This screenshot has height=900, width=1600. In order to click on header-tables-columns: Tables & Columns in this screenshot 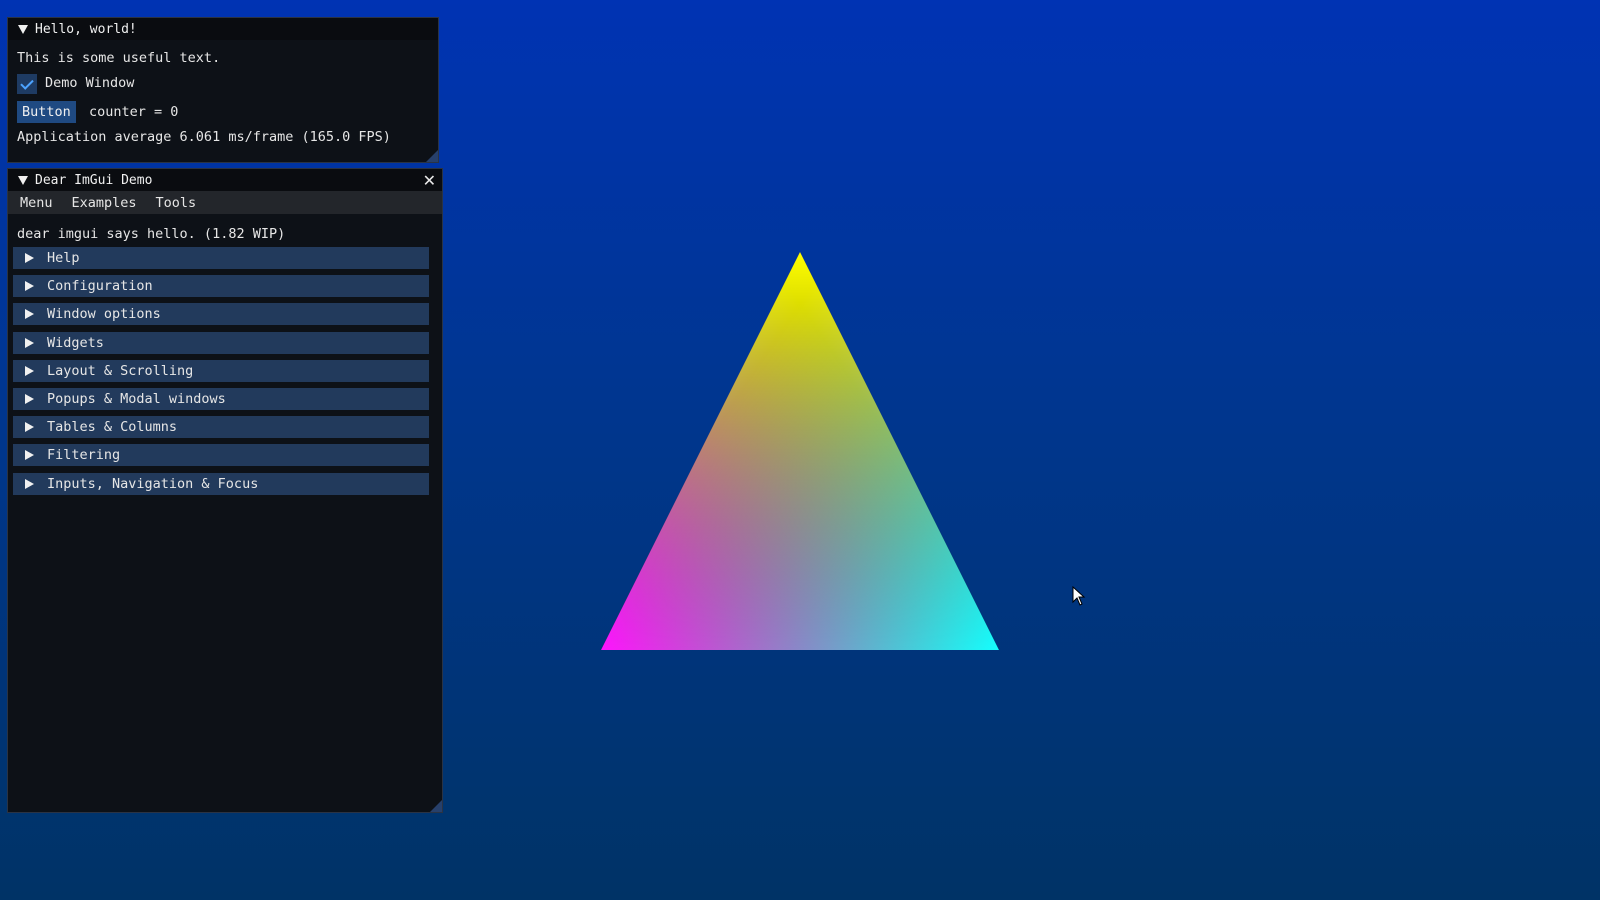, I will do `click(221, 427)`.